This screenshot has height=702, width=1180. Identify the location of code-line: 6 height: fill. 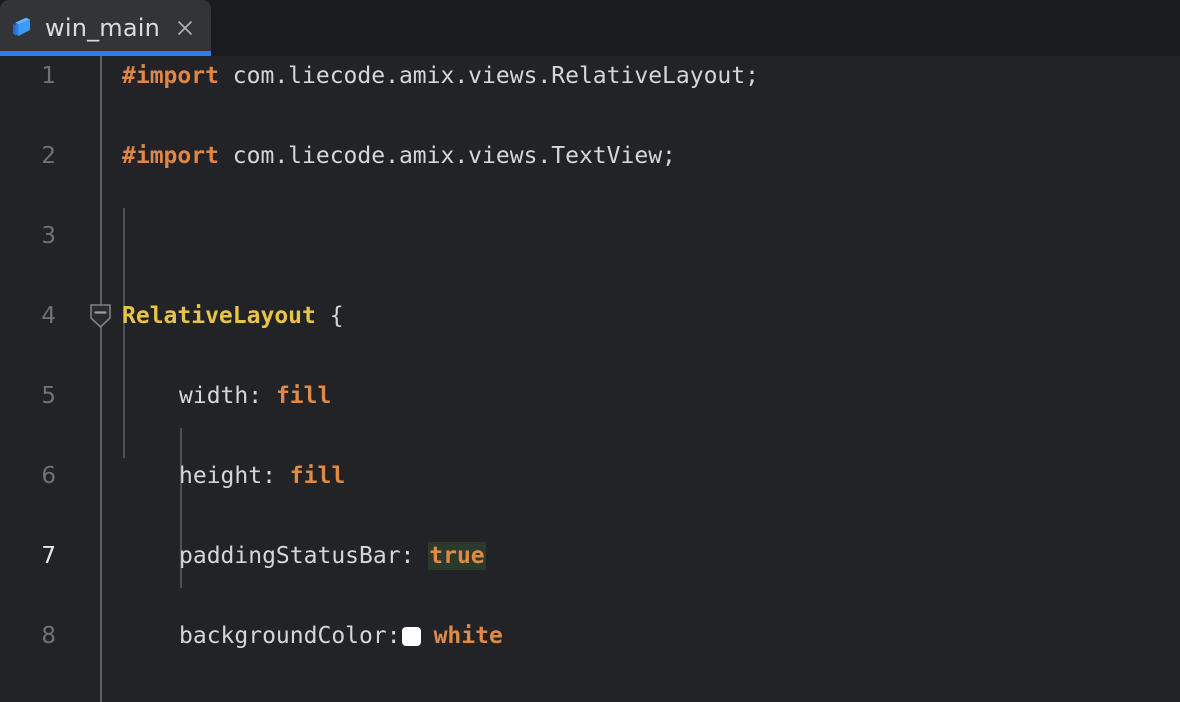
(590, 476).